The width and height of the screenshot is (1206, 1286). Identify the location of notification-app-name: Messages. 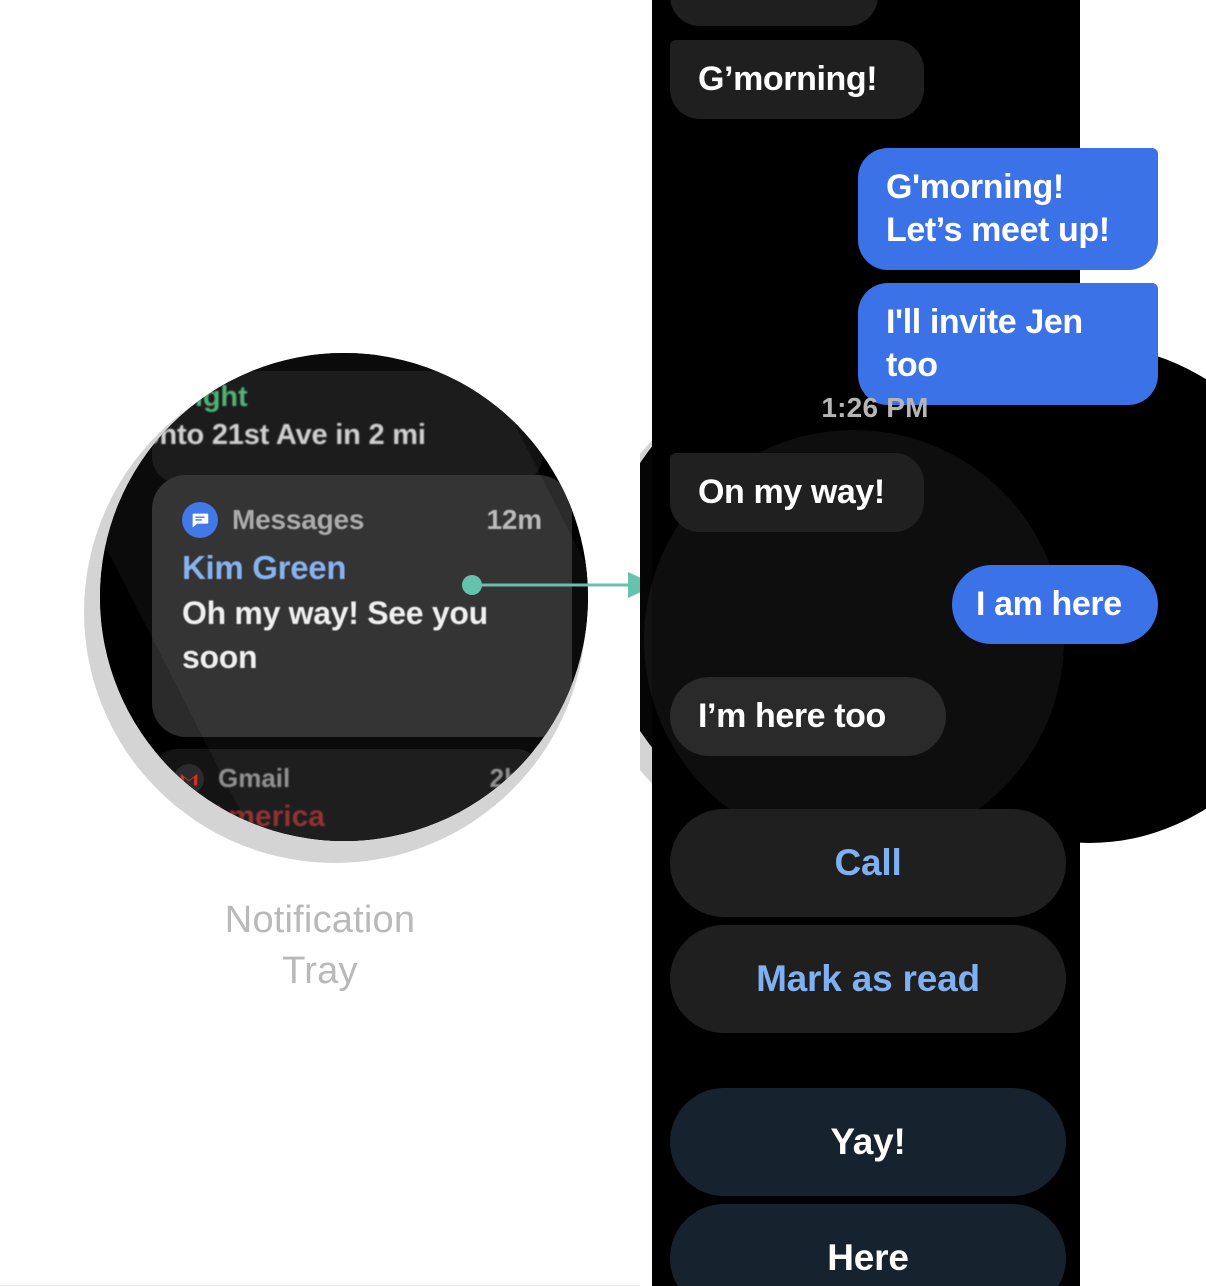
(298, 519).